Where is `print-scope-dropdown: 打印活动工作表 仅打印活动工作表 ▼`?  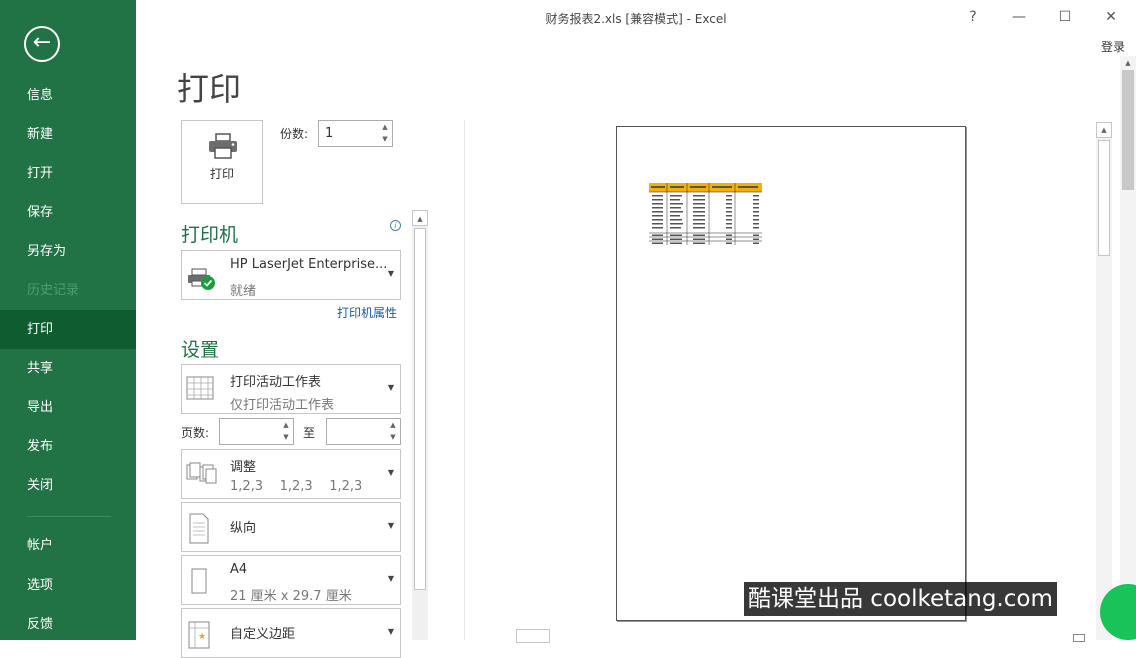
print-scope-dropdown: 打印活动工作表 仅打印活动工作表 ▼ is located at coordinates (291, 389).